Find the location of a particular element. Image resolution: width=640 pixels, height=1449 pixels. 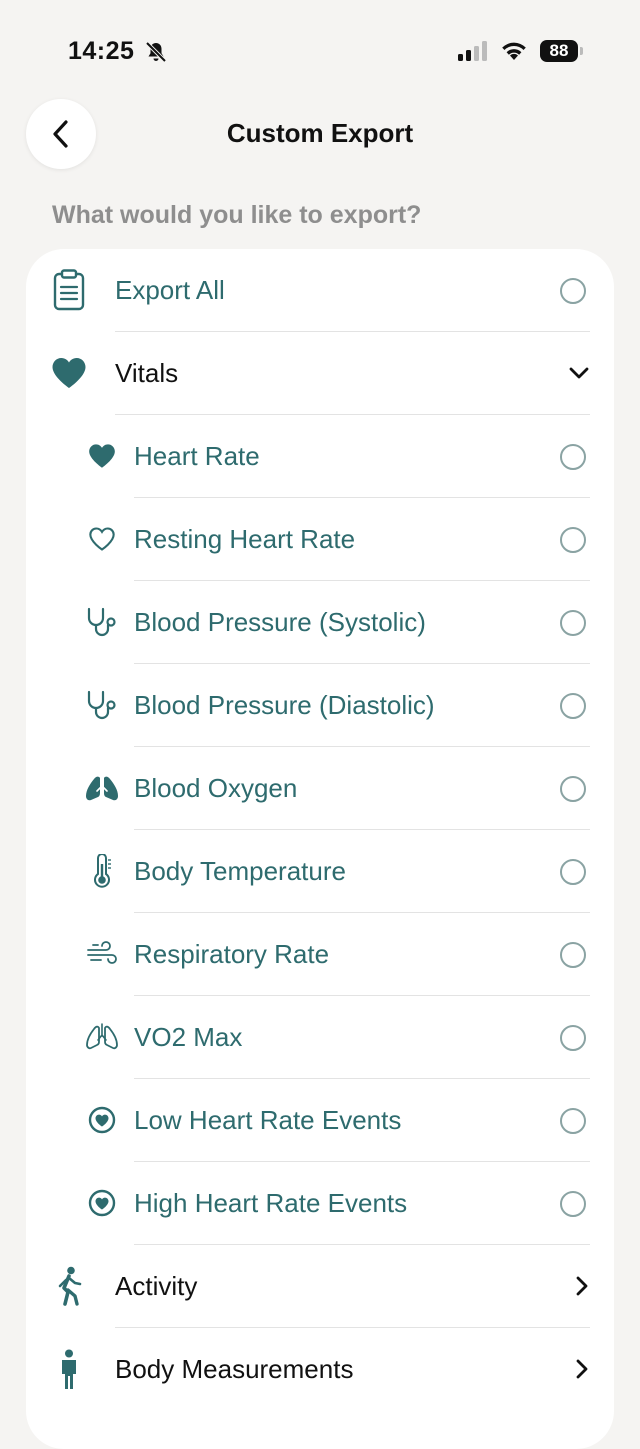

lungs-filled-icon is located at coordinates (102, 788).